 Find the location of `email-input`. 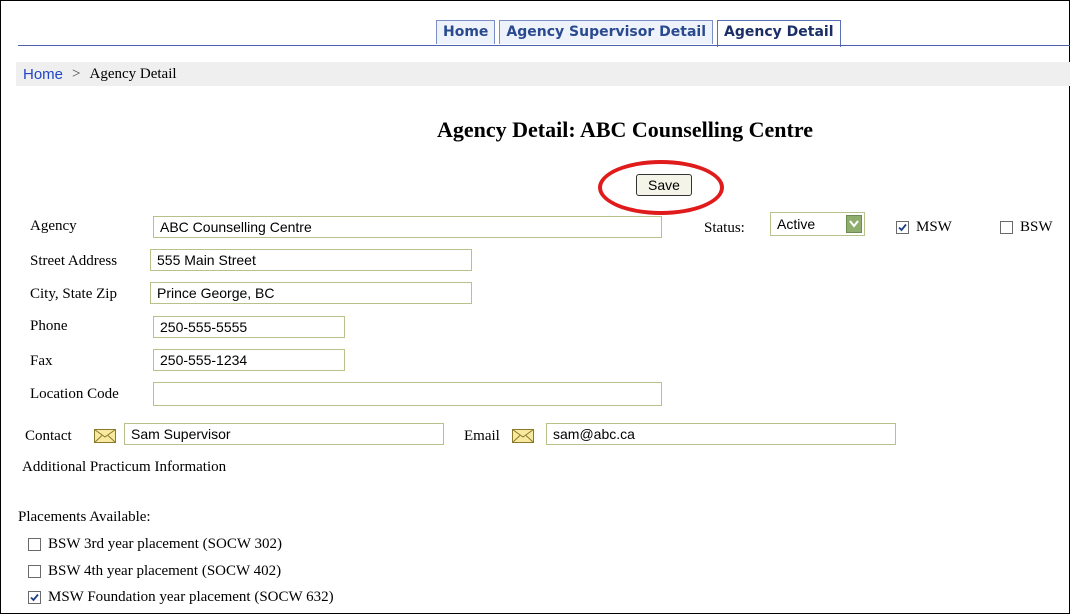

email-input is located at coordinates (721, 434).